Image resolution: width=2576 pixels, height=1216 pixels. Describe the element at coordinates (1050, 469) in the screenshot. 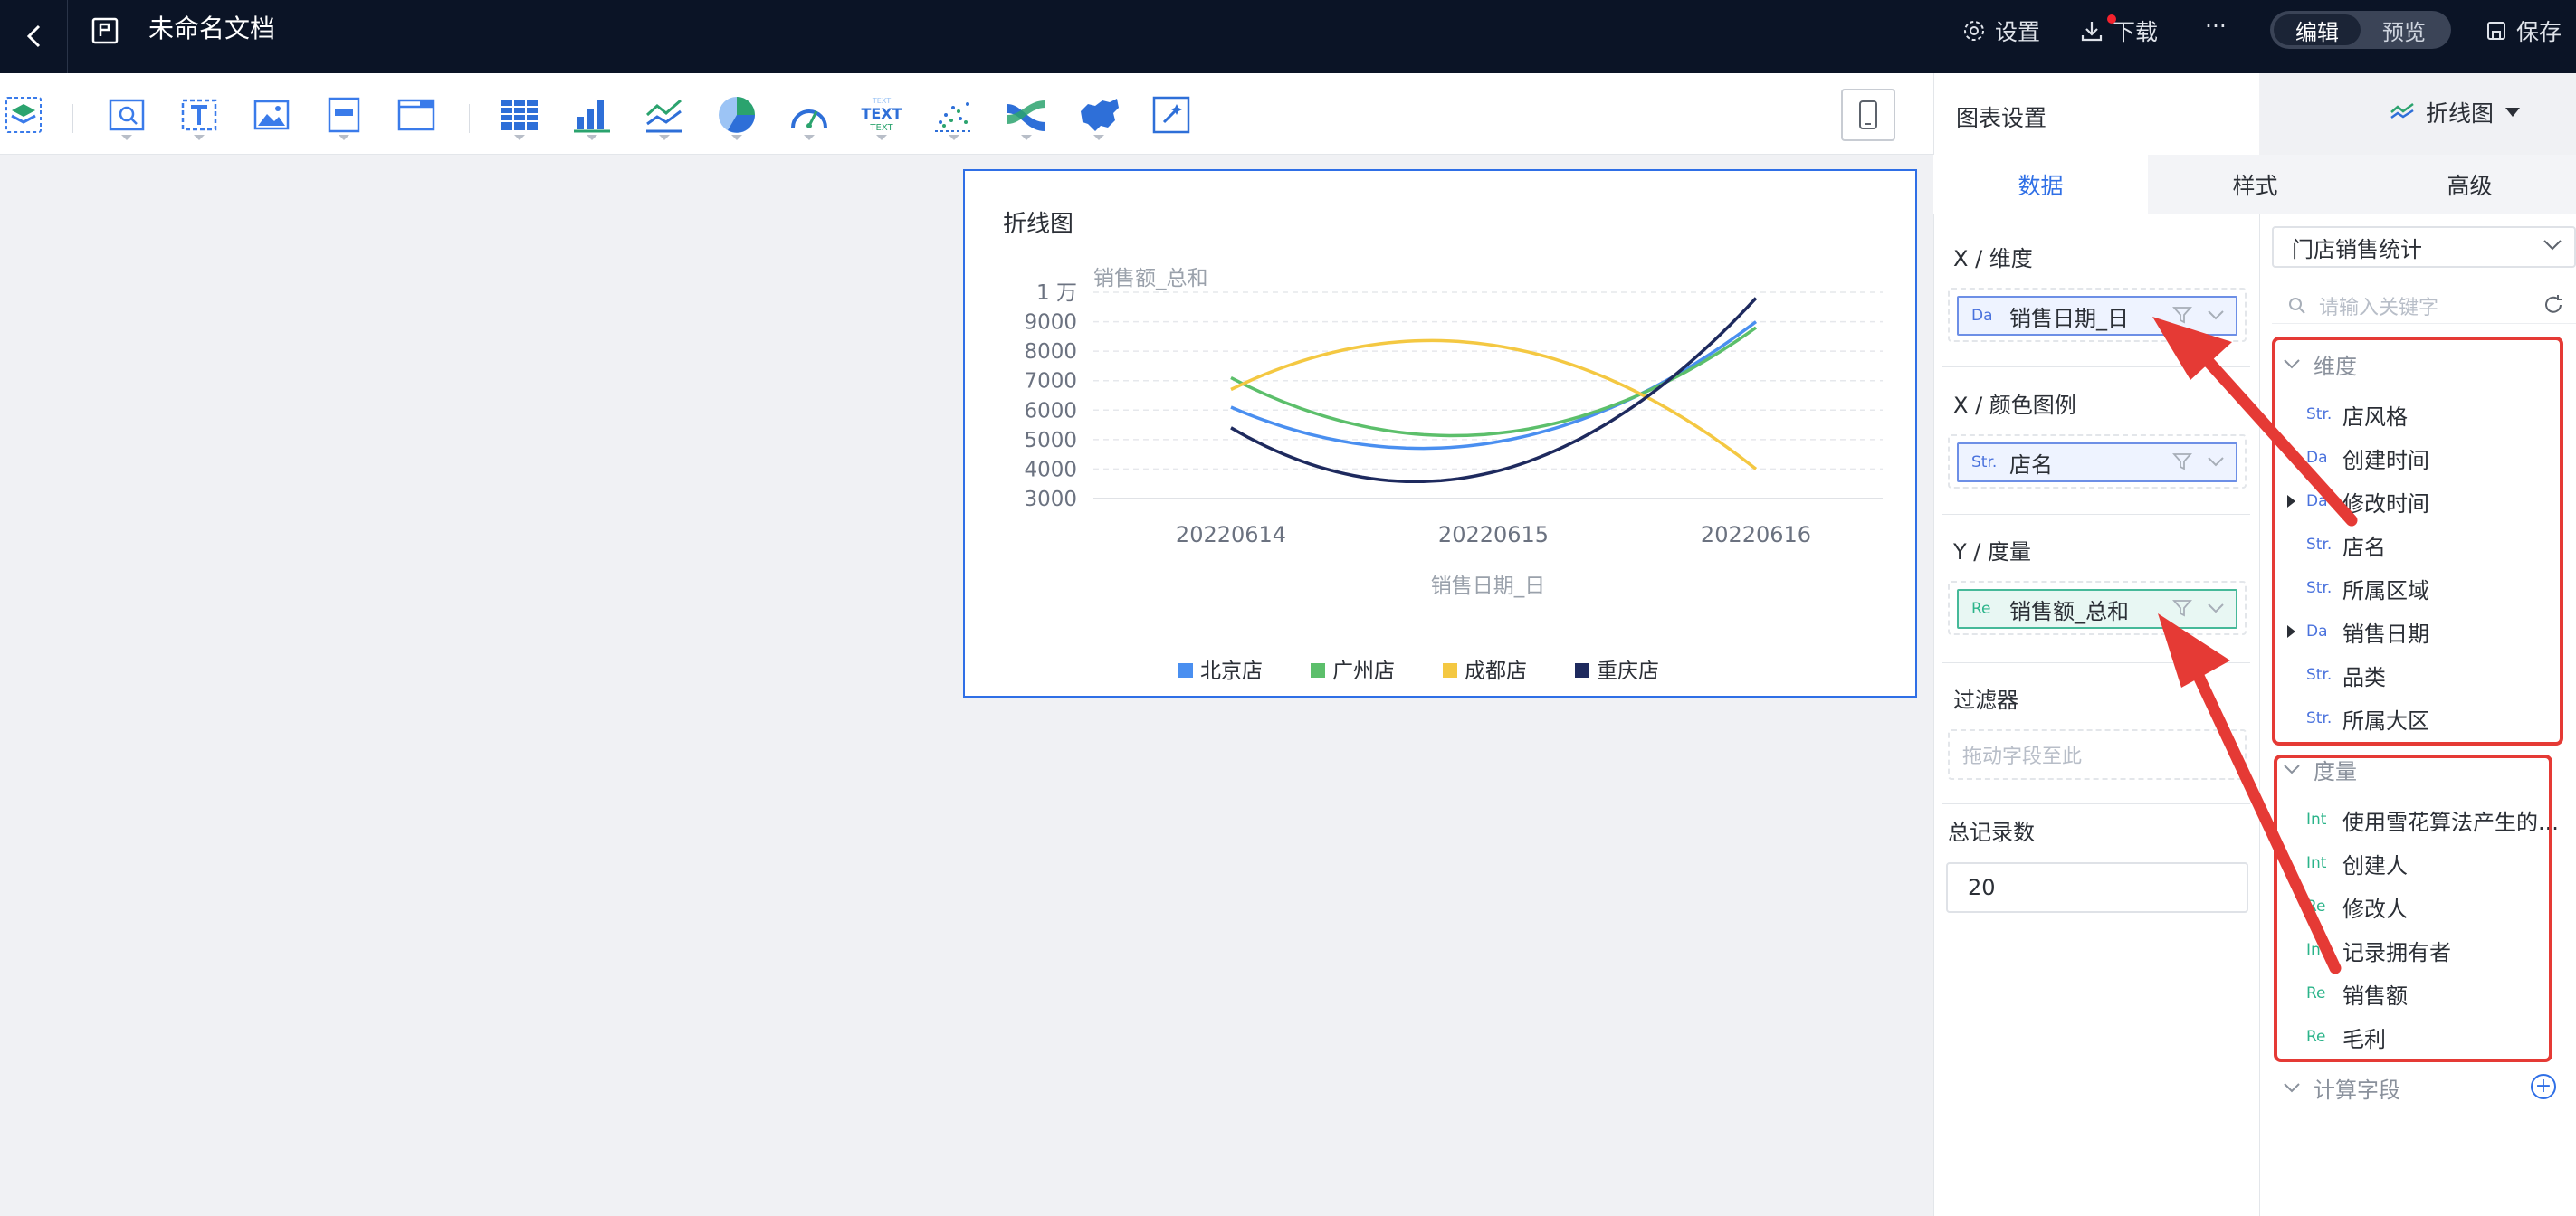

I see `y-tick-label: 4000` at that location.